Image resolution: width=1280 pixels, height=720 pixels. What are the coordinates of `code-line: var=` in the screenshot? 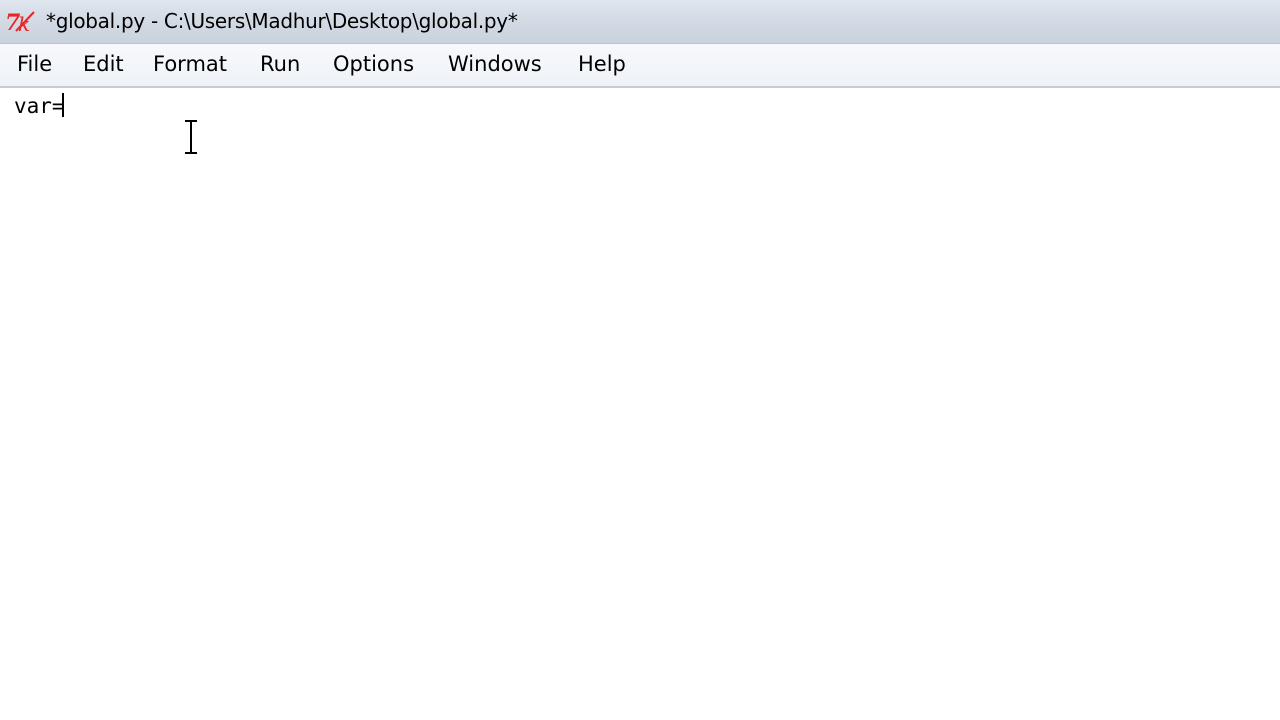 It's located at (39, 105).